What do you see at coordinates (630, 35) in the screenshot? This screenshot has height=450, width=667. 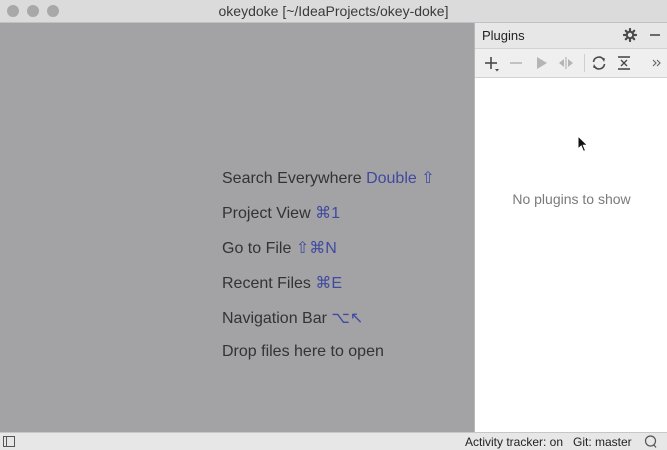 I see `gear-icon` at bounding box center [630, 35].